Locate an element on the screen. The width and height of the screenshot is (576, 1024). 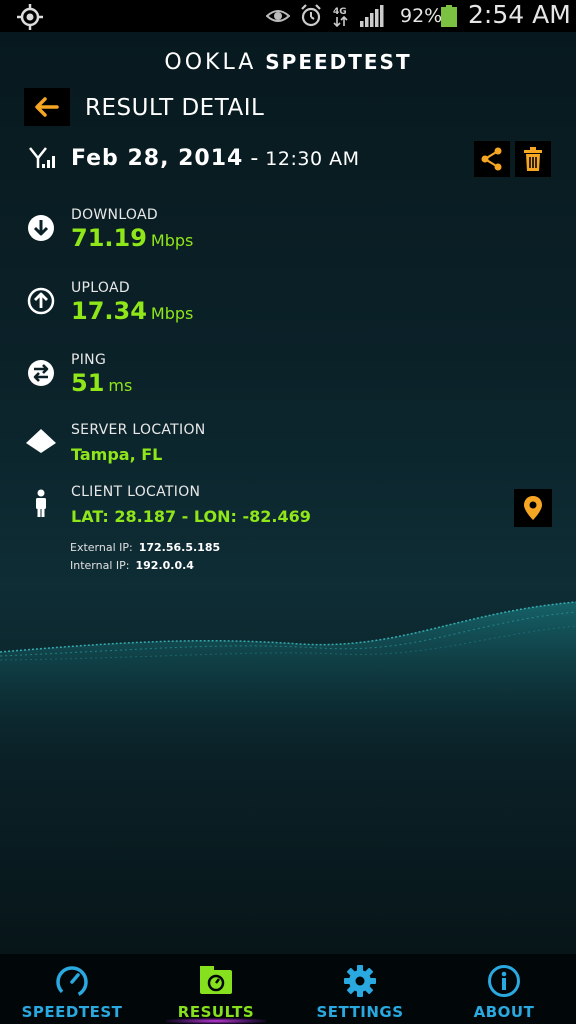
ping-label: PING is located at coordinates (89, 360).